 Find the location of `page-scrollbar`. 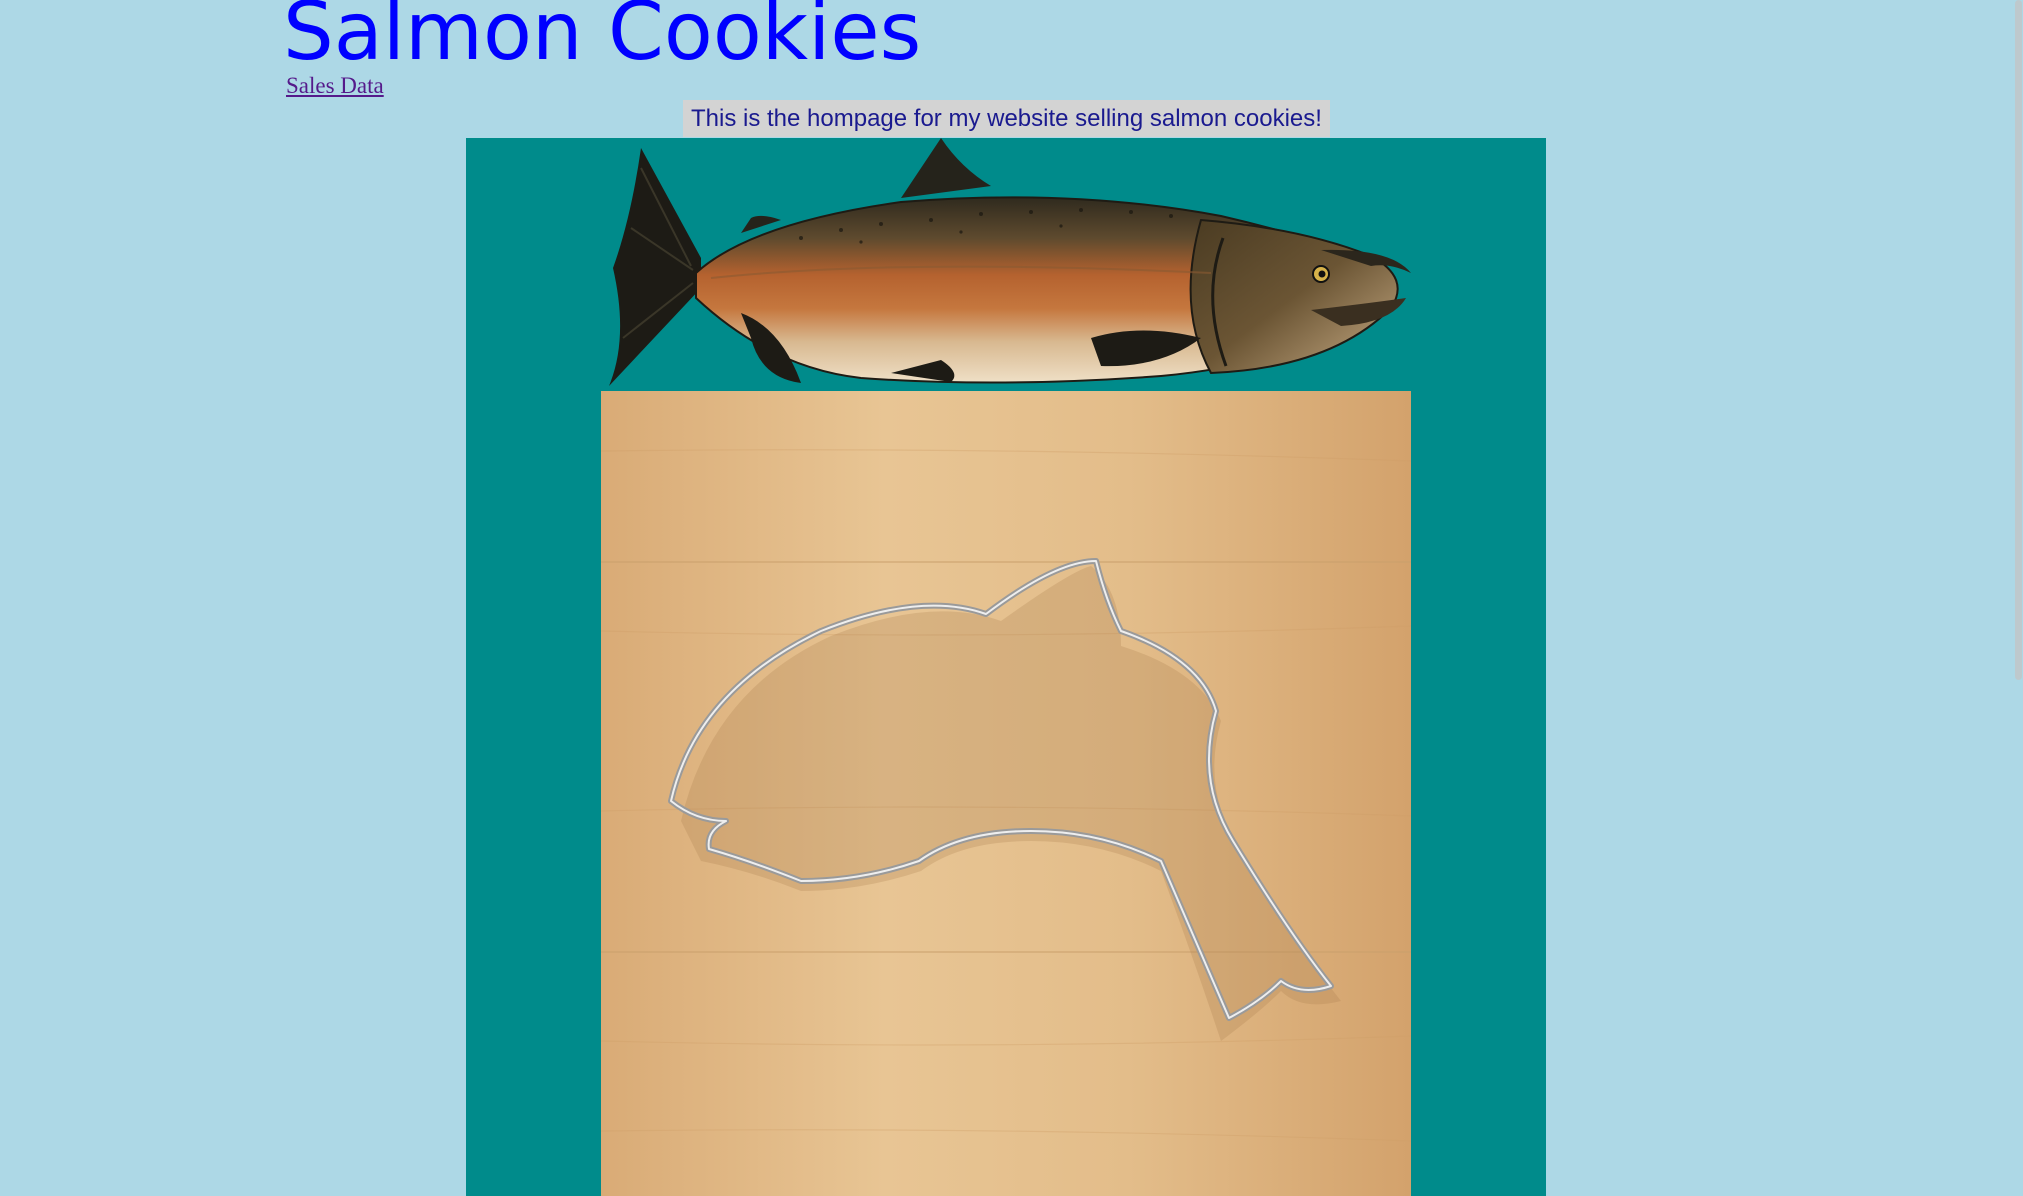

page-scrollbar is located at coordinates (2016, 598).